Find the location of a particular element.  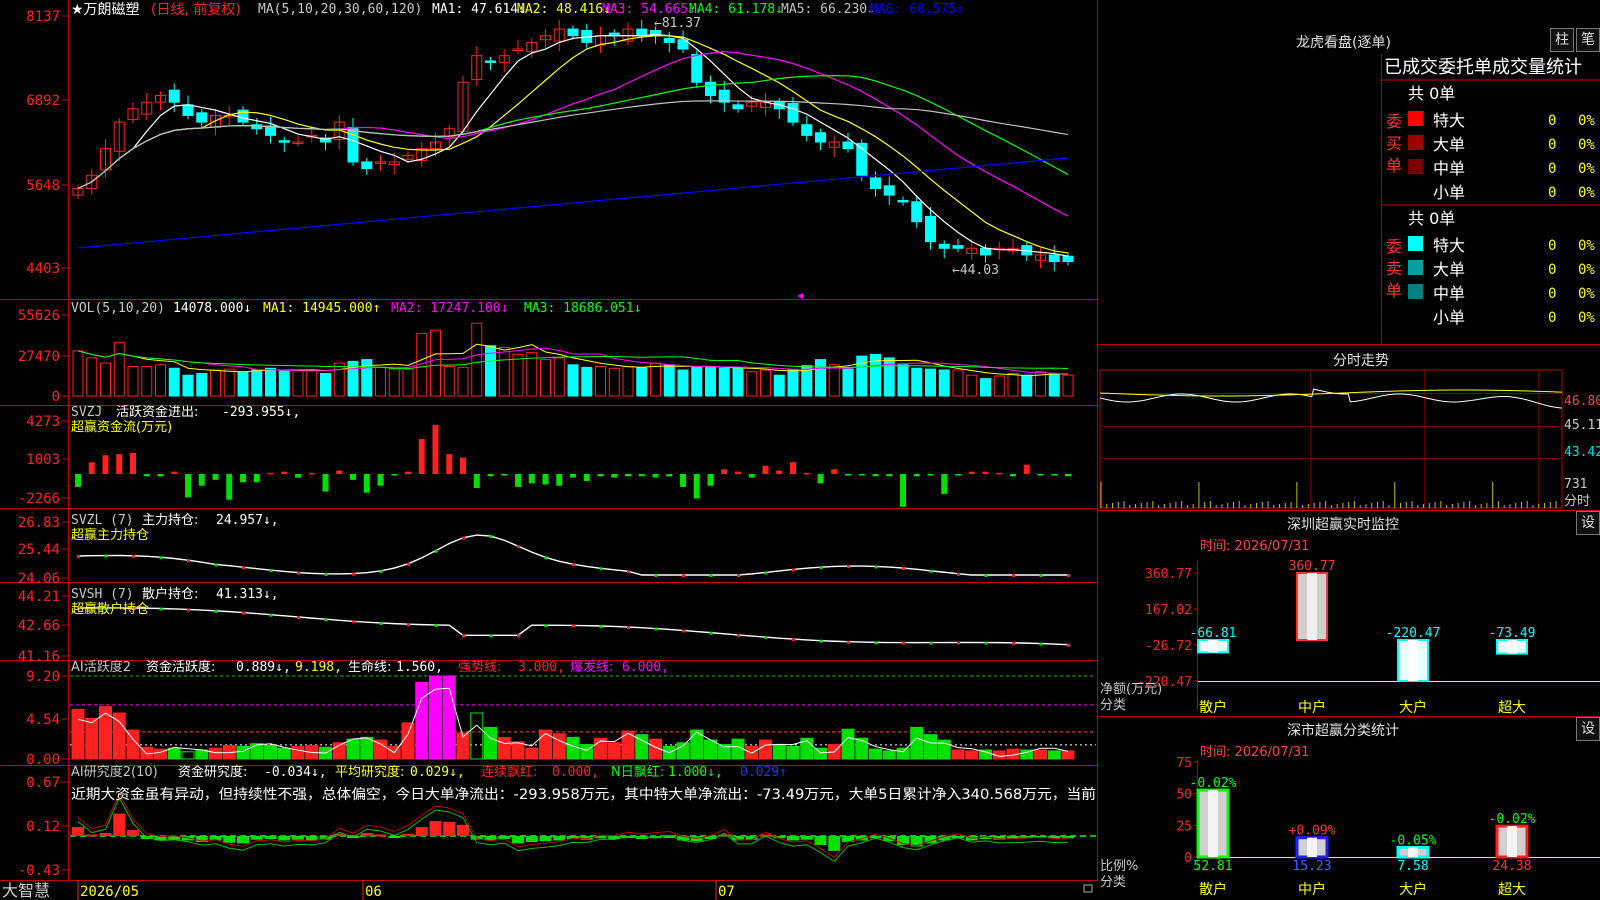

ma-legend-item: MA5: 66.230↓ is located at coordinates (828, 9).